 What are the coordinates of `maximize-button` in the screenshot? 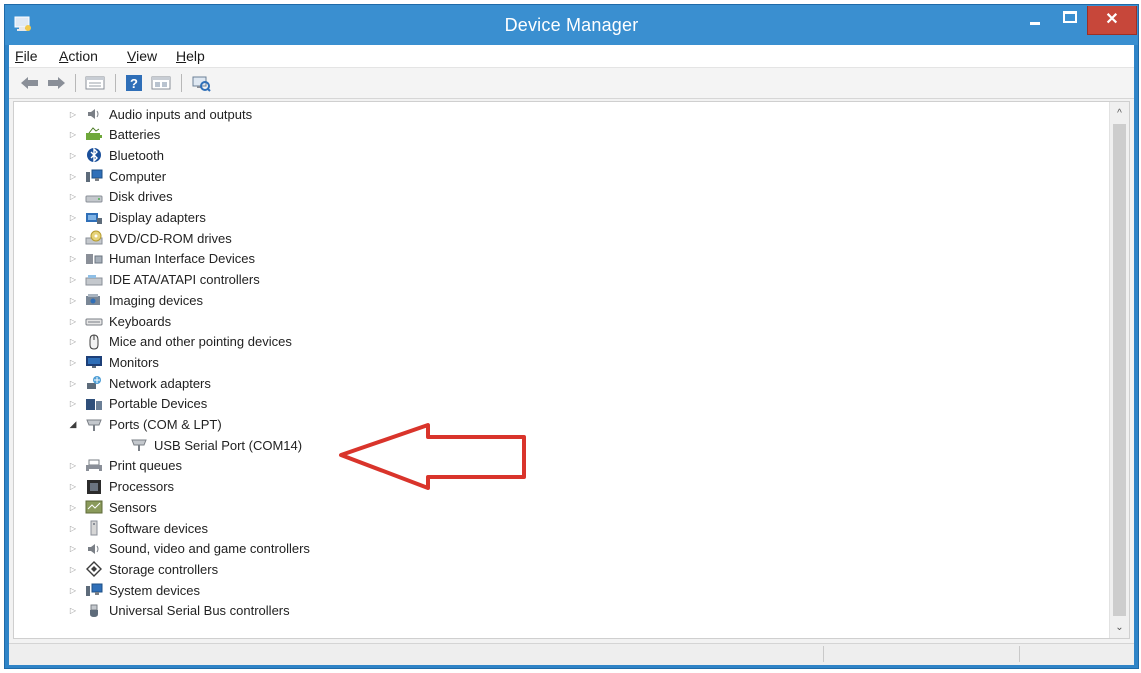 It's located at (1070, 20).